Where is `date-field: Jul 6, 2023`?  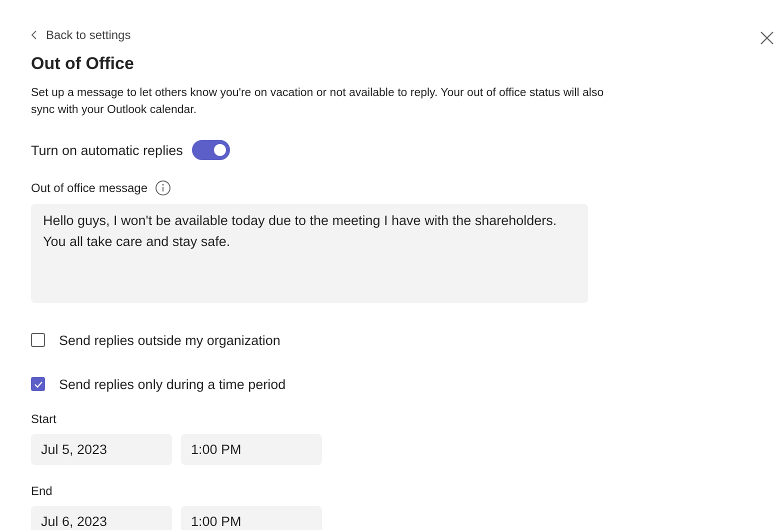 date-field: Jul 6, 2023 is located at coordinates (101, 518).